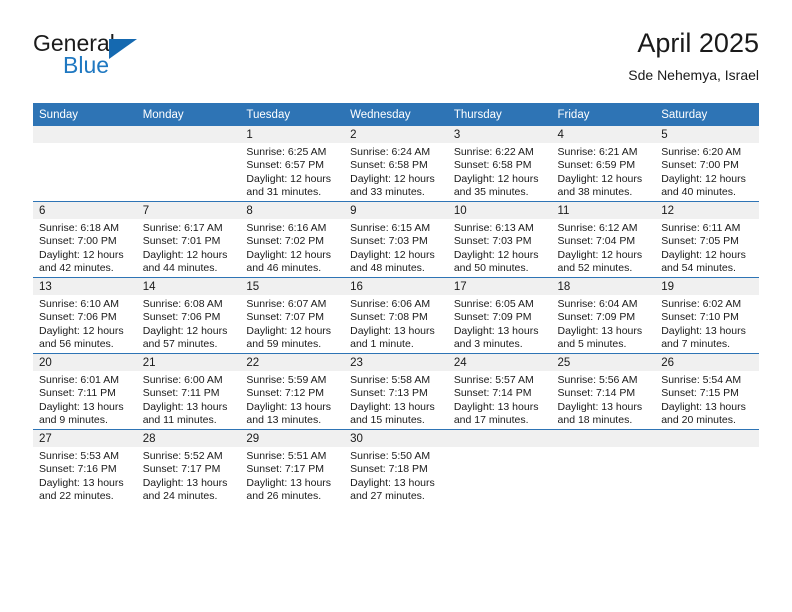 Image resolution: width=792 pixels, height=612 pixels. Describe the element at coordinates (76, 496) in the screenshot. I see `daylight-duration-line2: and 22 minutes.` at that location.